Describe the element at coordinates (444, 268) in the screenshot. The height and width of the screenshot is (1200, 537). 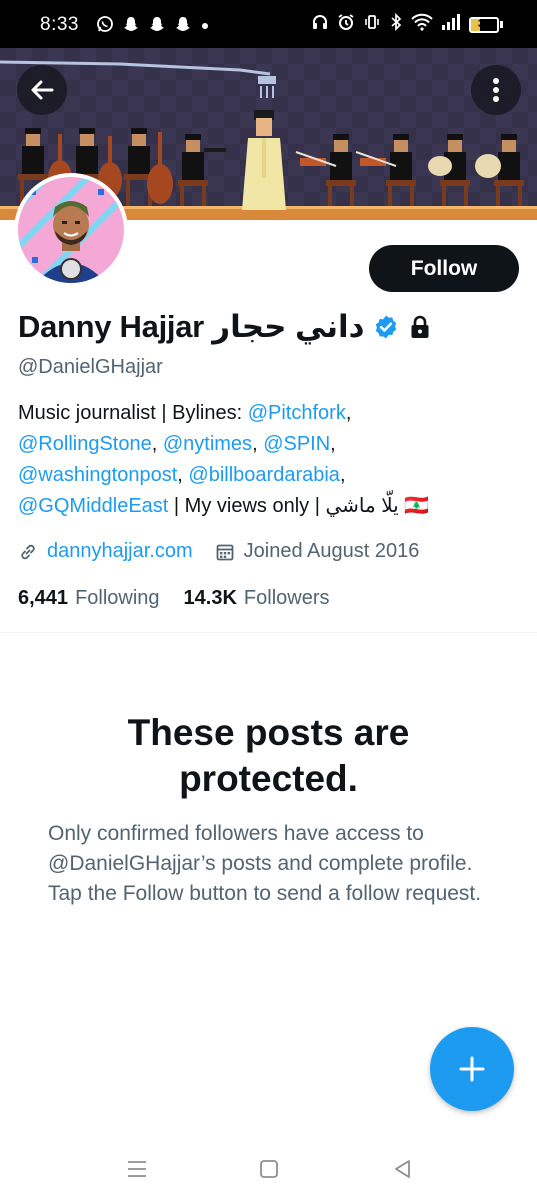
I see `follow-button: Follow` at that location.